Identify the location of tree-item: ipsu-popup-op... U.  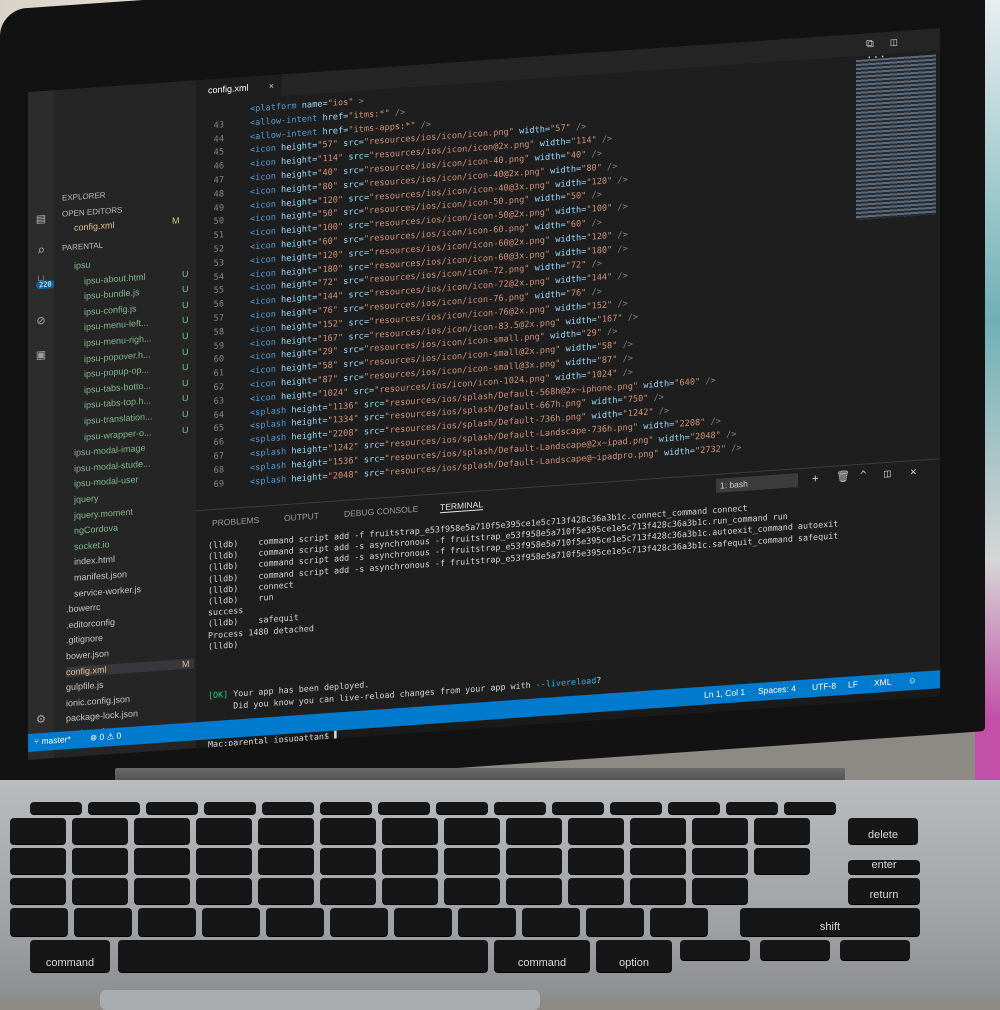
(139, 370).